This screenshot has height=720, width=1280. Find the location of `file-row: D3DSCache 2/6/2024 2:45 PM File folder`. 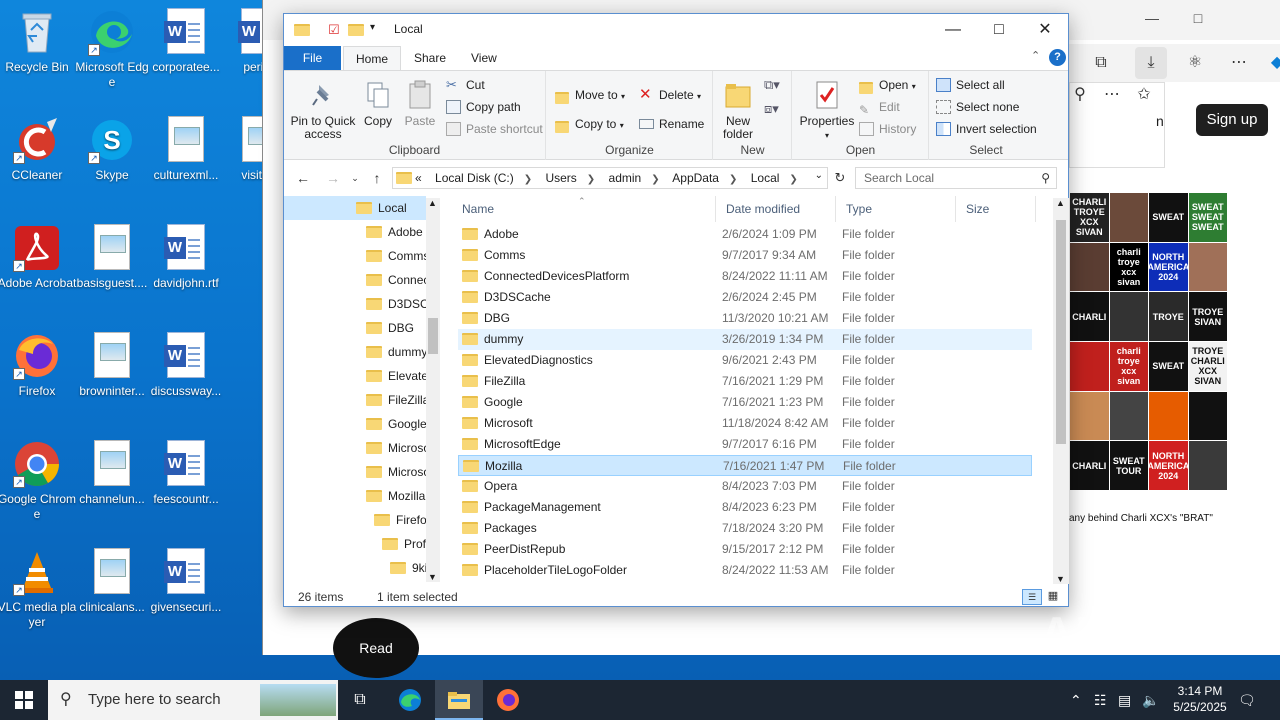

file-row: D3DSCache 2/6/2024 2:45 PM File folder is located at coordinates (745, 297).